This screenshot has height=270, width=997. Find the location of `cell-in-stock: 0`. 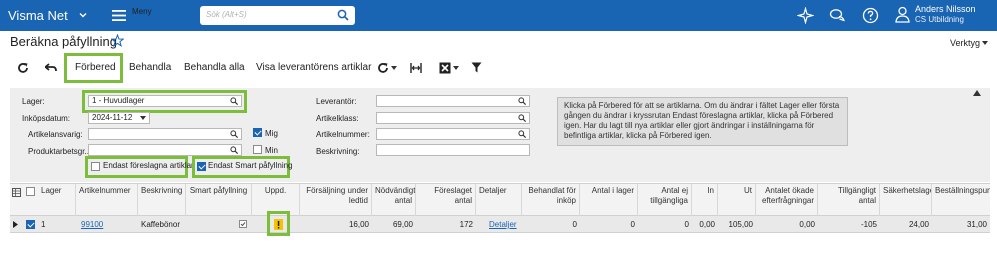

cell-in-stock: 0 is located at coordinates (632, 224).